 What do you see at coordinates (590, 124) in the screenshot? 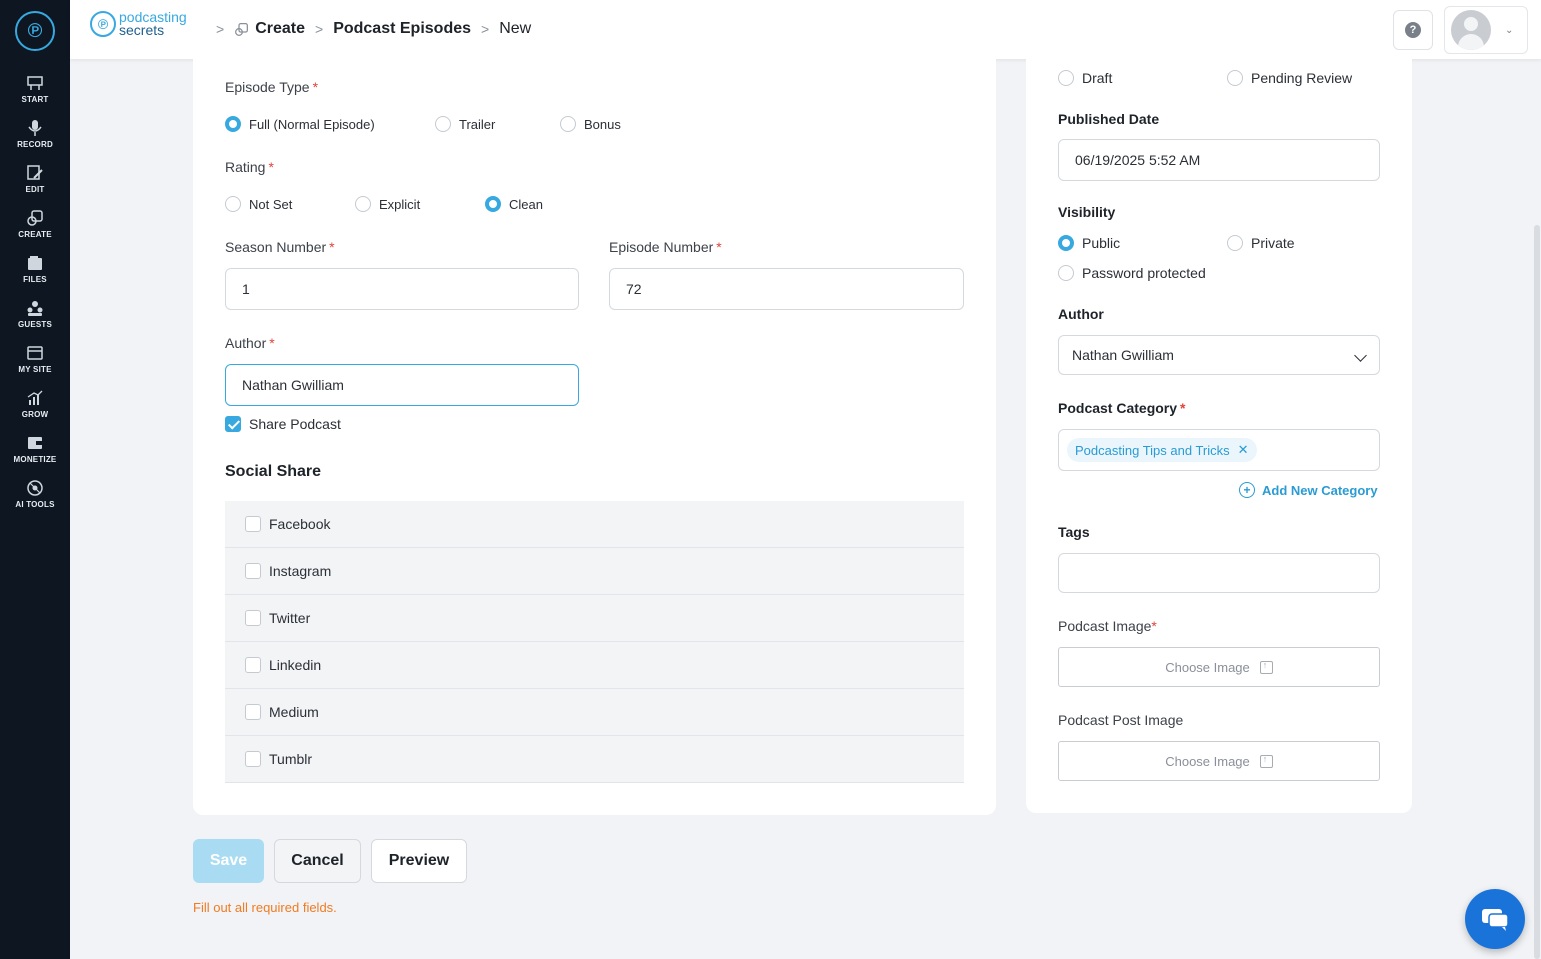
I see `radio-episode-type-bonus: Bonus` at bounding box center [590, 124].